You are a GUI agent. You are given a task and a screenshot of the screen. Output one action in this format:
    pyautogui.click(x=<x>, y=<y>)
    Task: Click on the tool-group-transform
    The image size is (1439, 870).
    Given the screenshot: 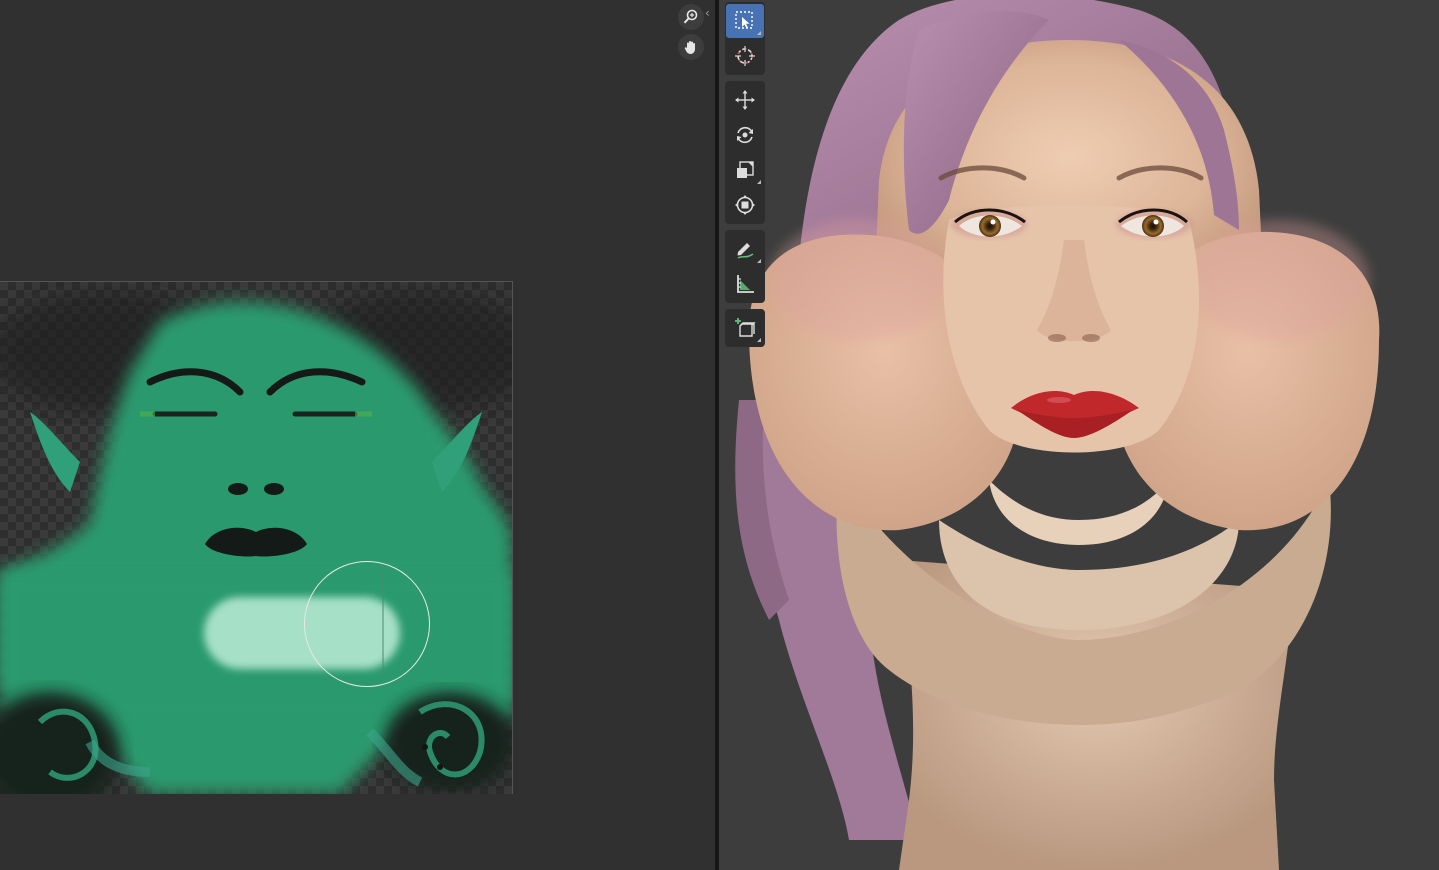 What is the action you would take?
    pyautogui.click(x=745, y=152)
    